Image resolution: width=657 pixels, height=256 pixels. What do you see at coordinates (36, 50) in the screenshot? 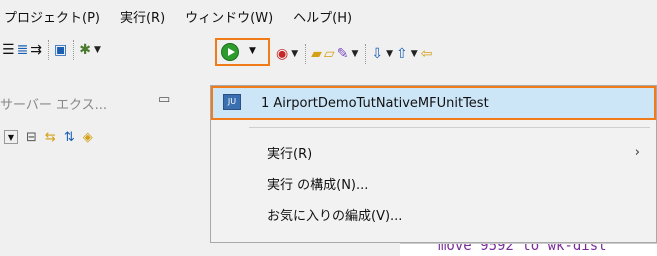
I see `indent-icon: ⇉` at bounding box center [36, 50].